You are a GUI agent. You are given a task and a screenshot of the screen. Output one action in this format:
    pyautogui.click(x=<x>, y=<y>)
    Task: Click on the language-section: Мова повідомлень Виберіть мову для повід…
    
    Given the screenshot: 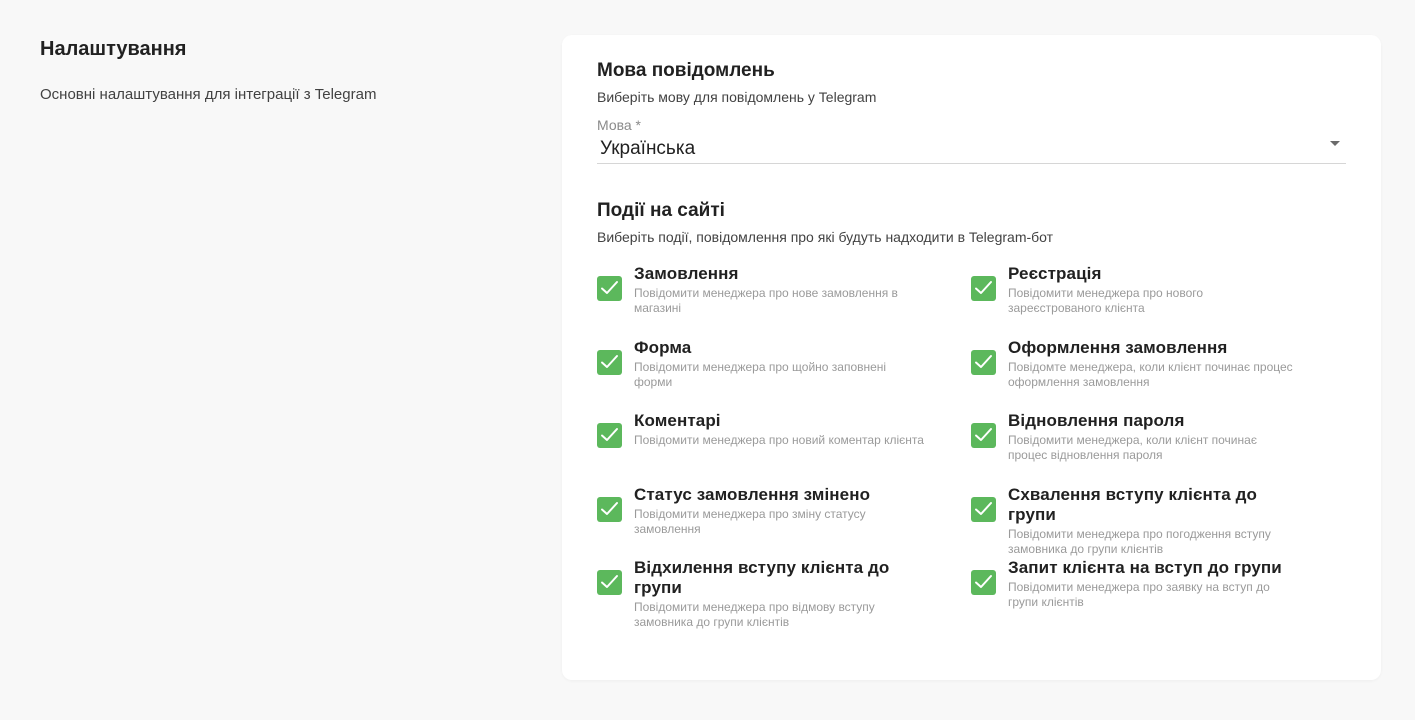 What is the action you would take?
    pyautogui.click(x=972, y=112)
    